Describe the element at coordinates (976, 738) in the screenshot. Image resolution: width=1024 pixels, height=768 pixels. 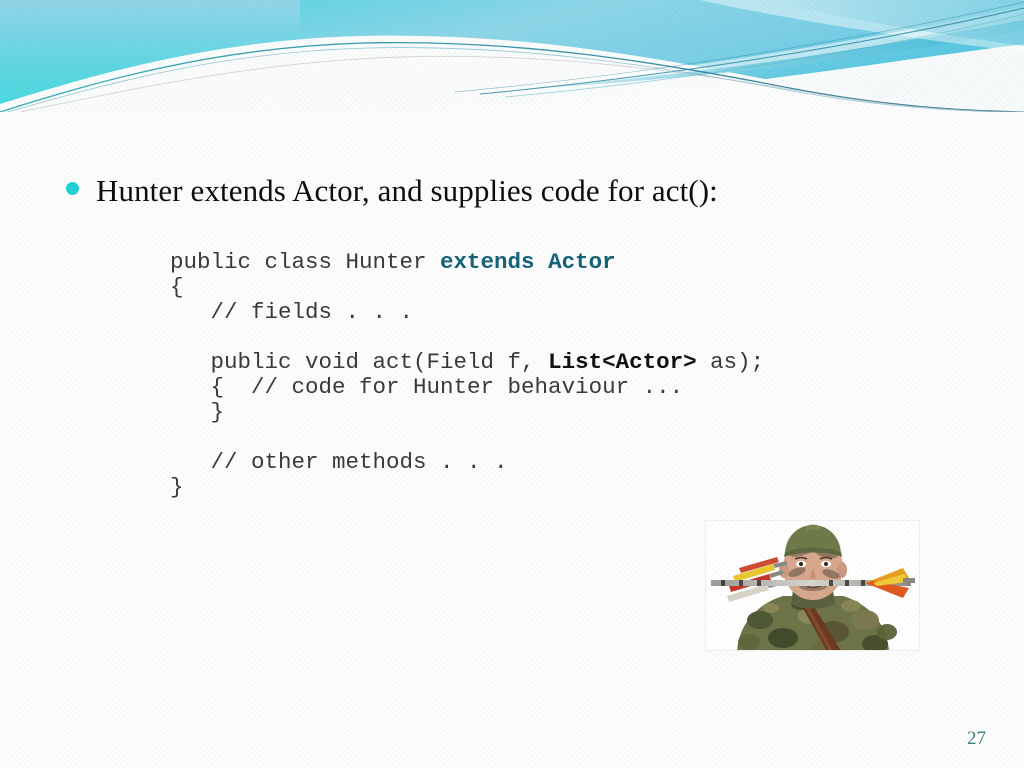
I see `slide-number: 27` at that location.